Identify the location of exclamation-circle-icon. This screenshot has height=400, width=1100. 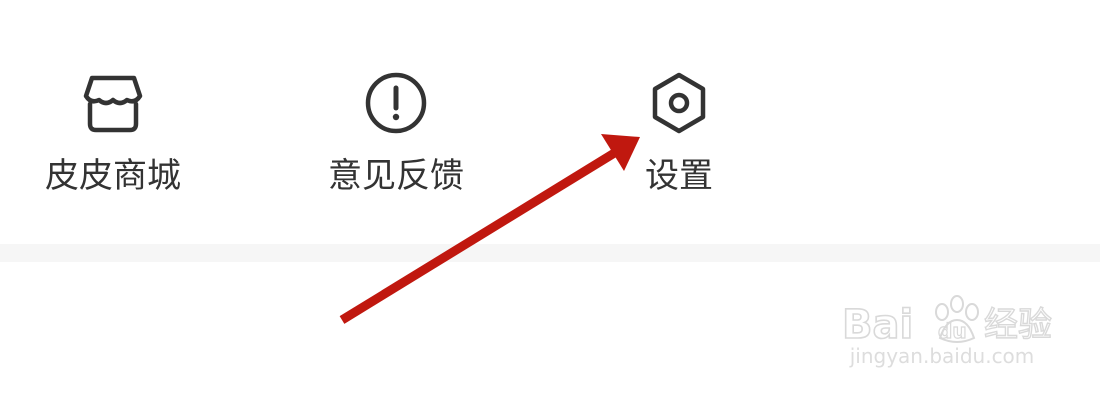
(396, 103).